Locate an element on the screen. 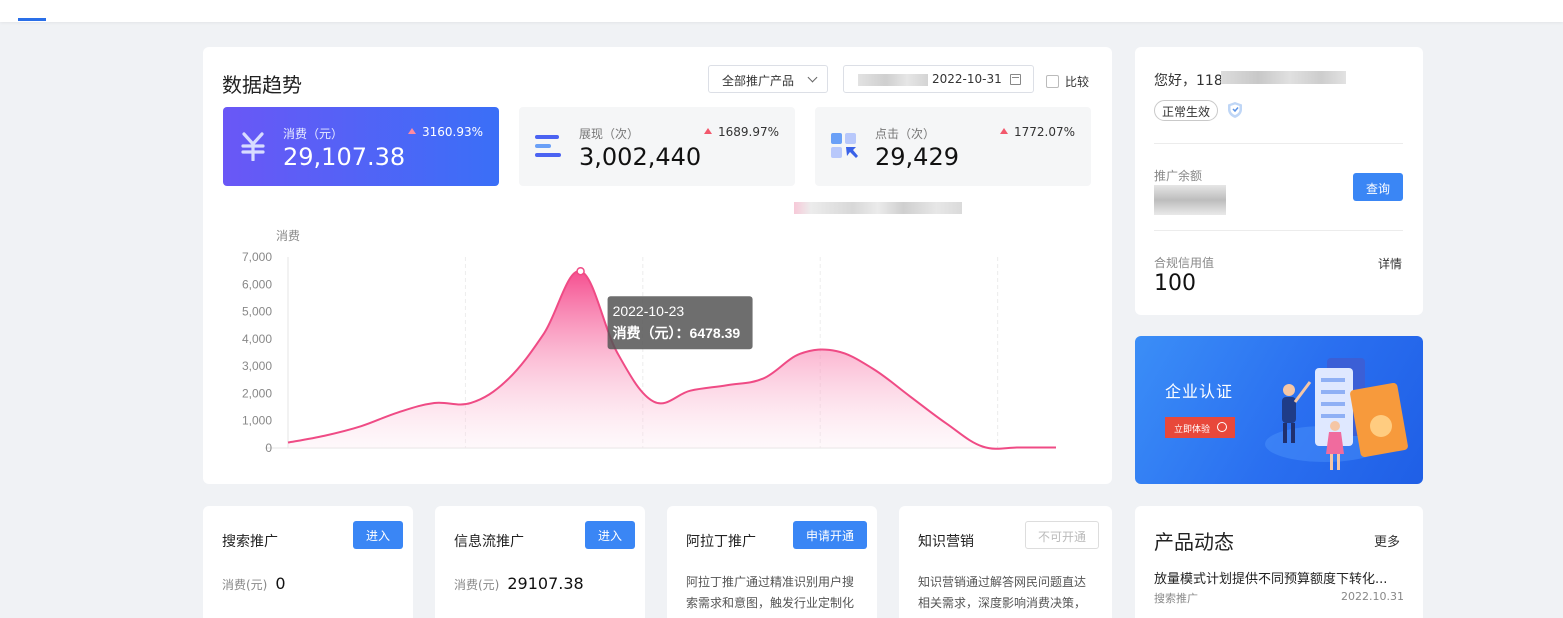  apply-button: 申请开通 is located at coordinates (830, 535).